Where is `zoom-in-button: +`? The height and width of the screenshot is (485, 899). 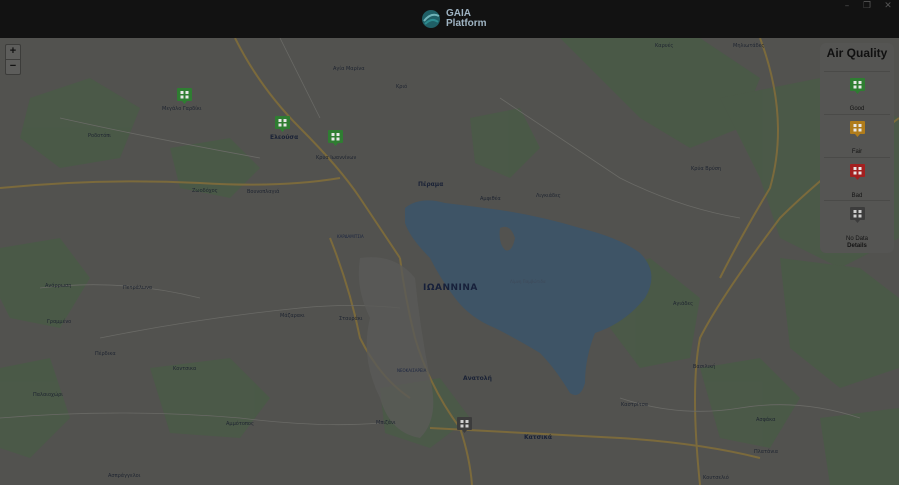 zoom-in-button: + is located at coordinates (13, 52).